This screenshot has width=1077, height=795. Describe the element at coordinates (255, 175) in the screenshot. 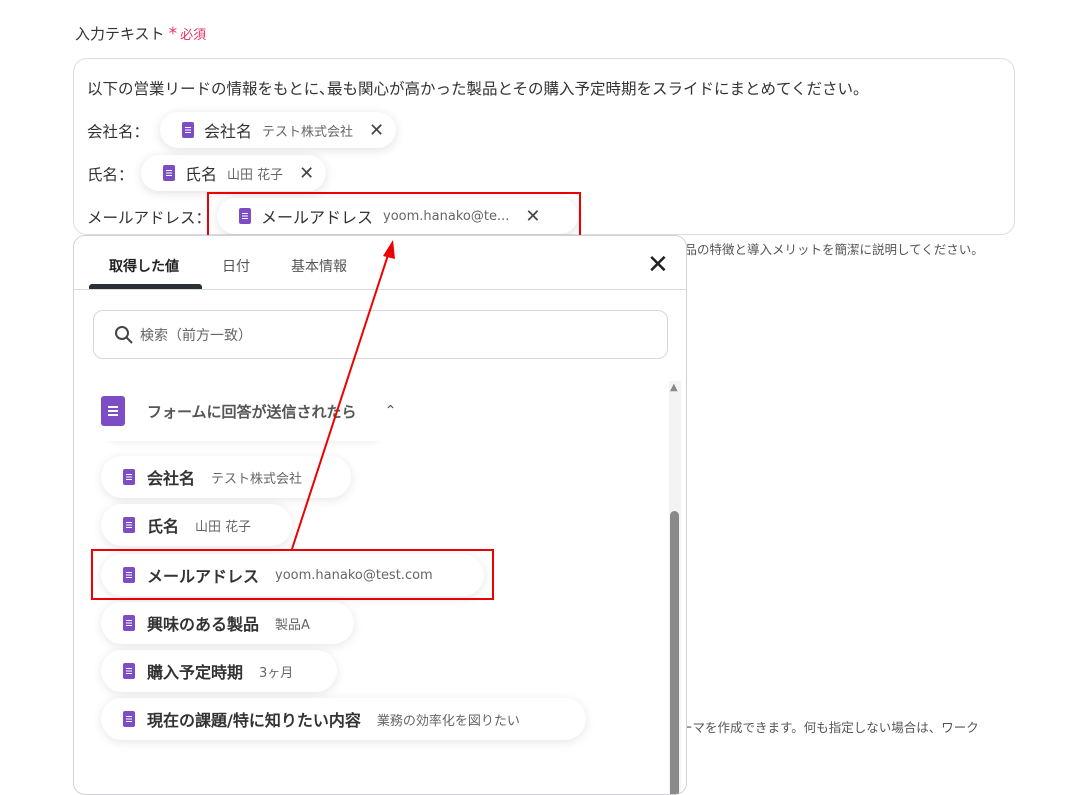

I see `chip-value: 山田 花子` at that location.